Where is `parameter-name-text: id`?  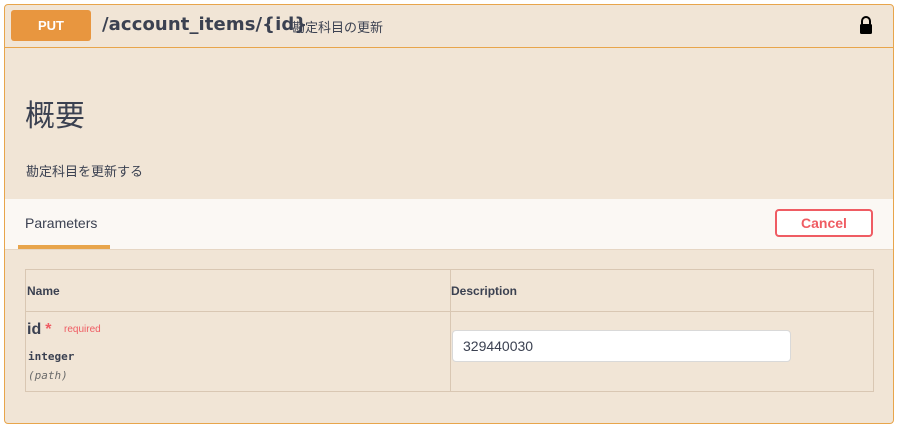
parameter-name-text: id is located at coordinates (34, 329).